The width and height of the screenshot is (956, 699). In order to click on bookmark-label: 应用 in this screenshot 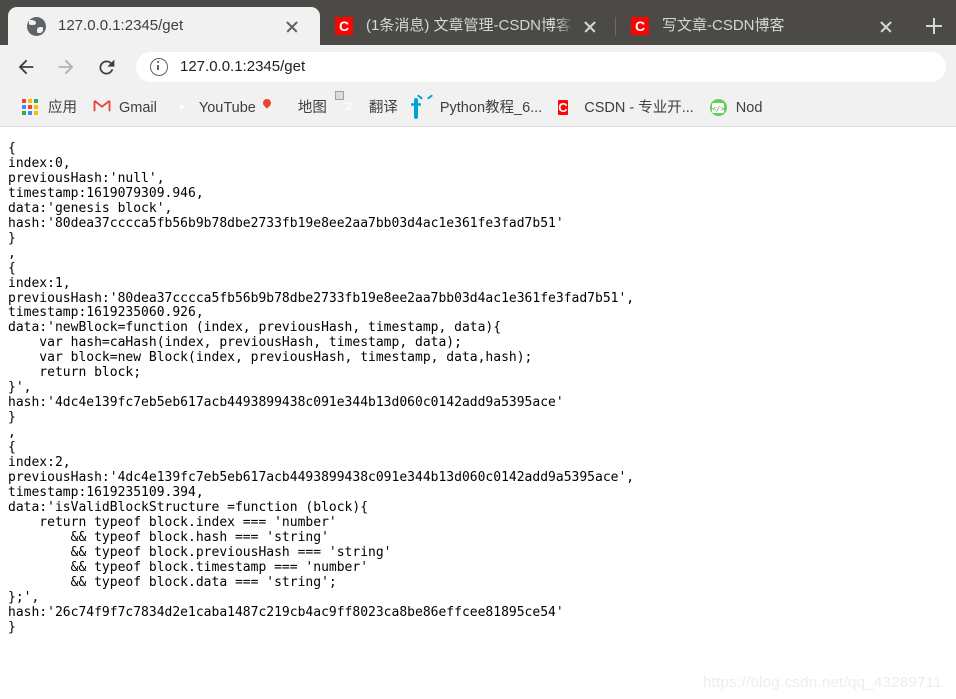, I will do `click(62, 107)`.